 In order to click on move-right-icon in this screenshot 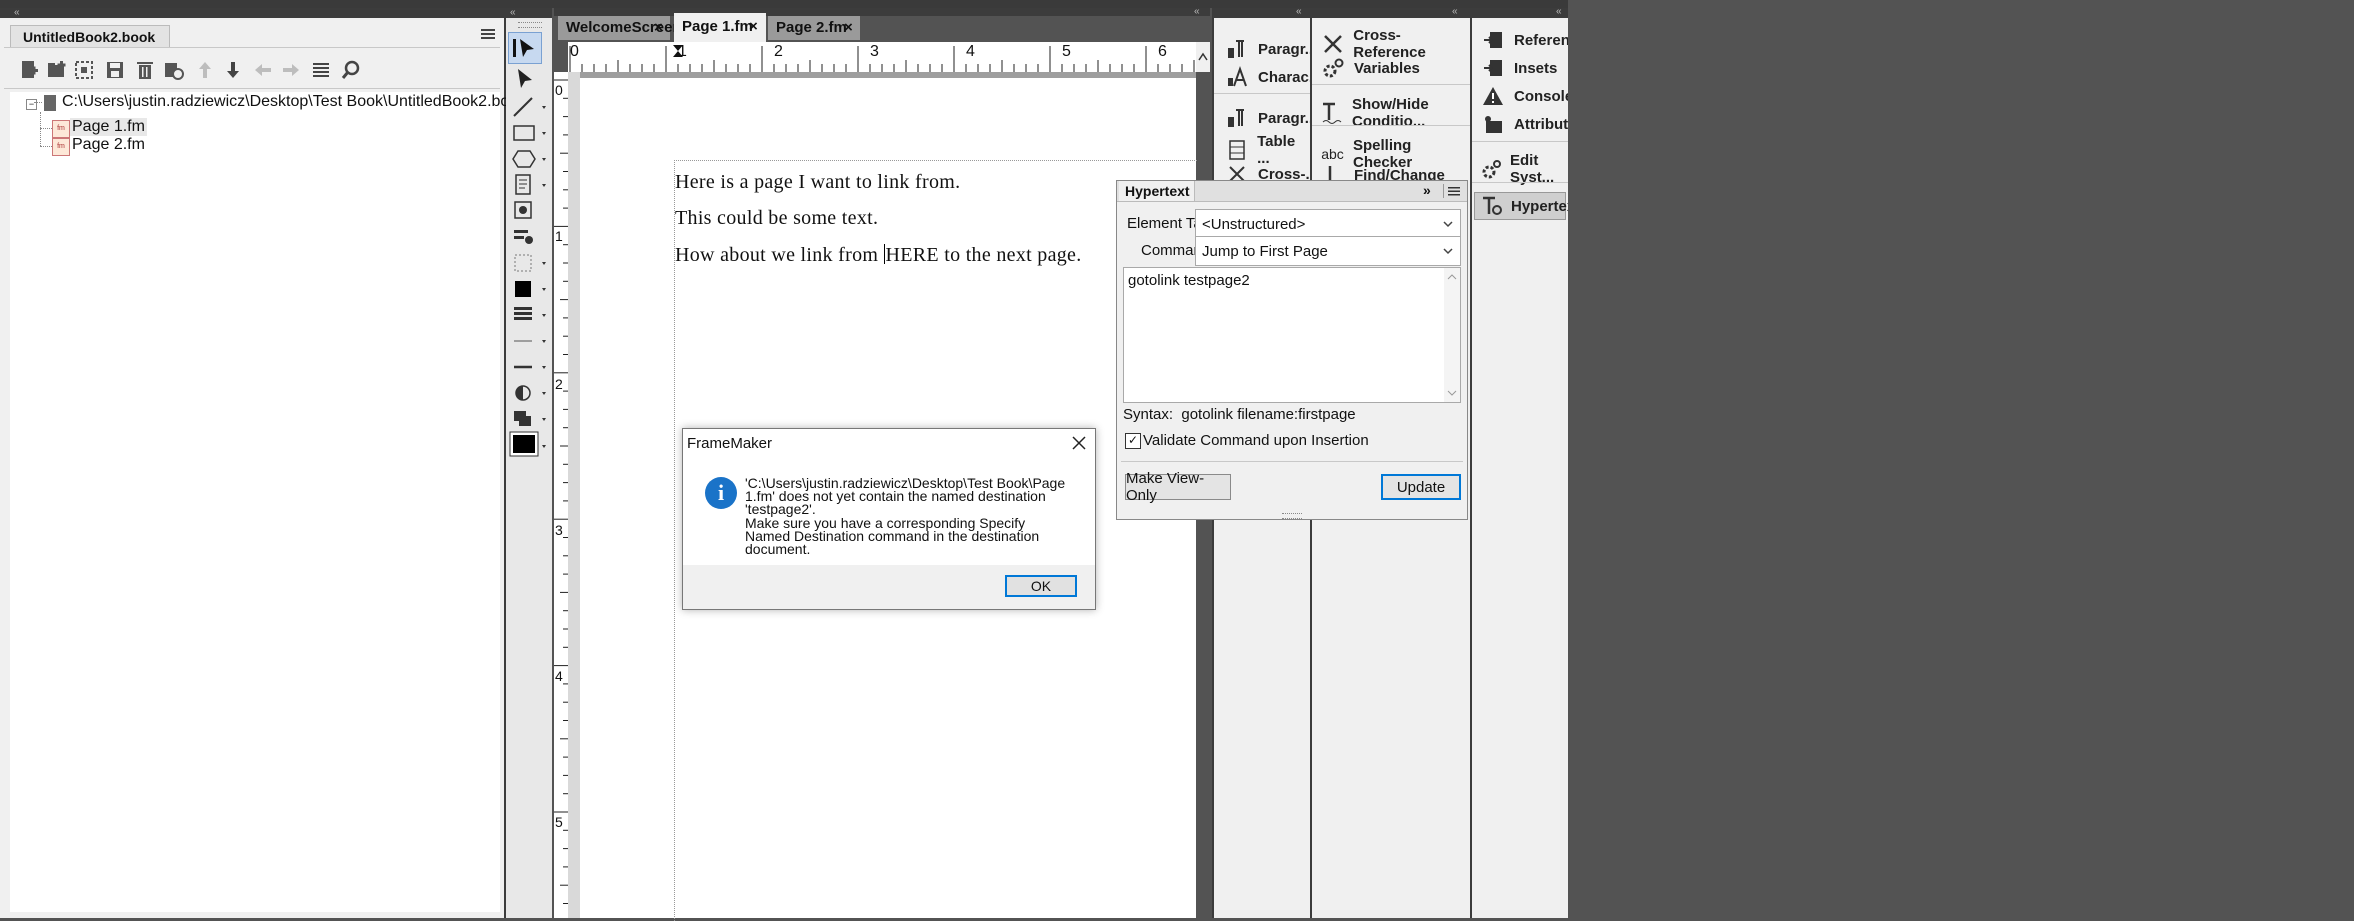, I will do `click(291, 70)`.